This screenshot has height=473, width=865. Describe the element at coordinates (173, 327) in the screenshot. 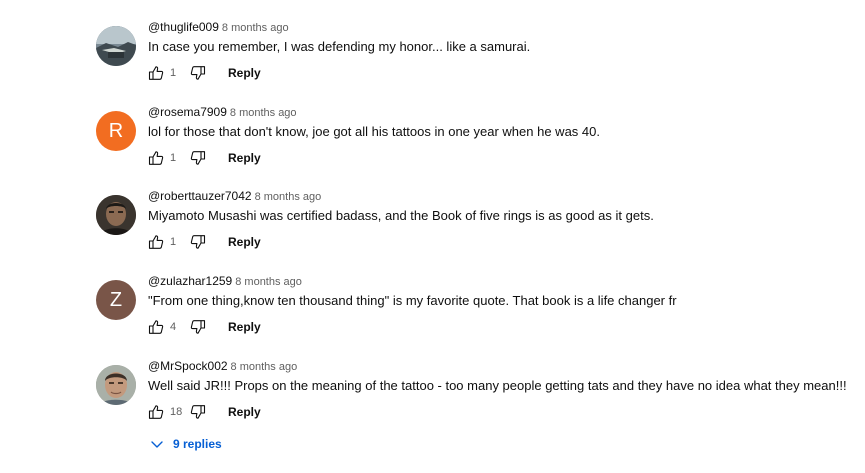

I see `like-count: 4` at that location.